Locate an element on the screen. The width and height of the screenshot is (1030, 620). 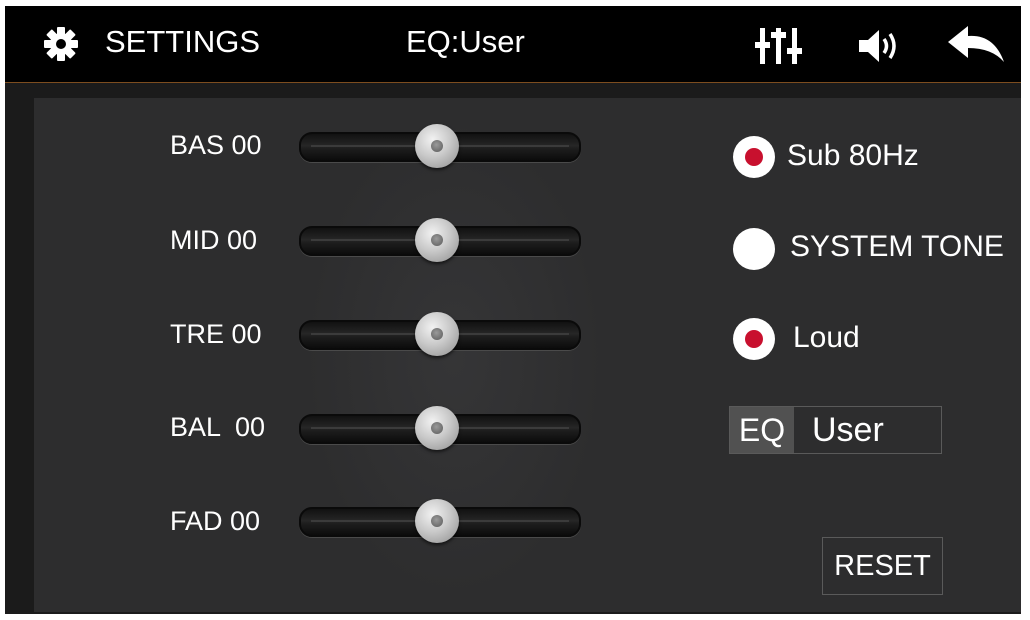
eq-preset-value: User is located at coordinates (848, 430).